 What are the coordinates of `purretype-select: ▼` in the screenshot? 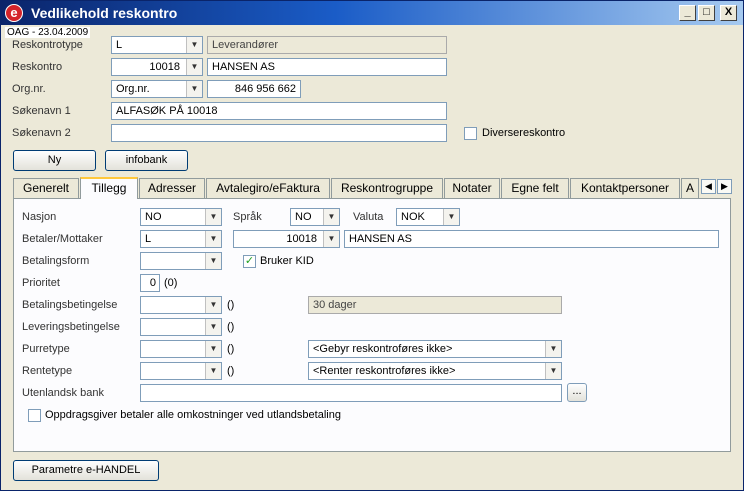 It's located at (181, 349).